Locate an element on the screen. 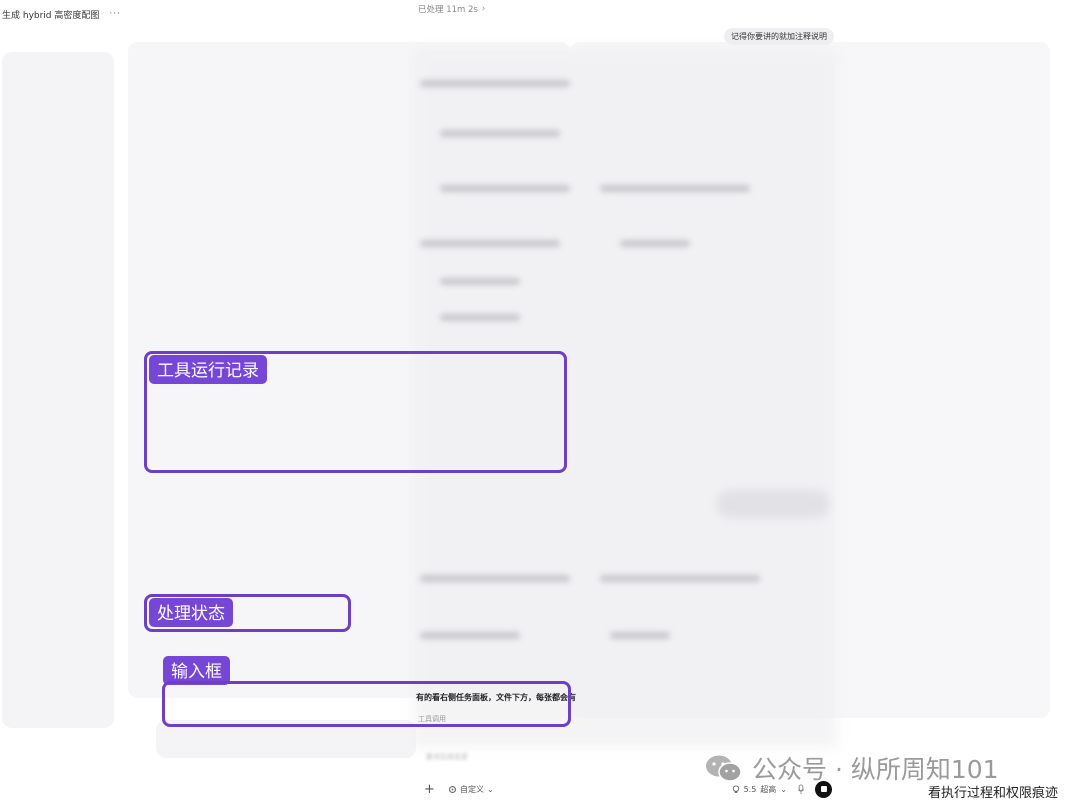  processing-status: 已处理 11m 2s › is located at coordinates (451, 9).